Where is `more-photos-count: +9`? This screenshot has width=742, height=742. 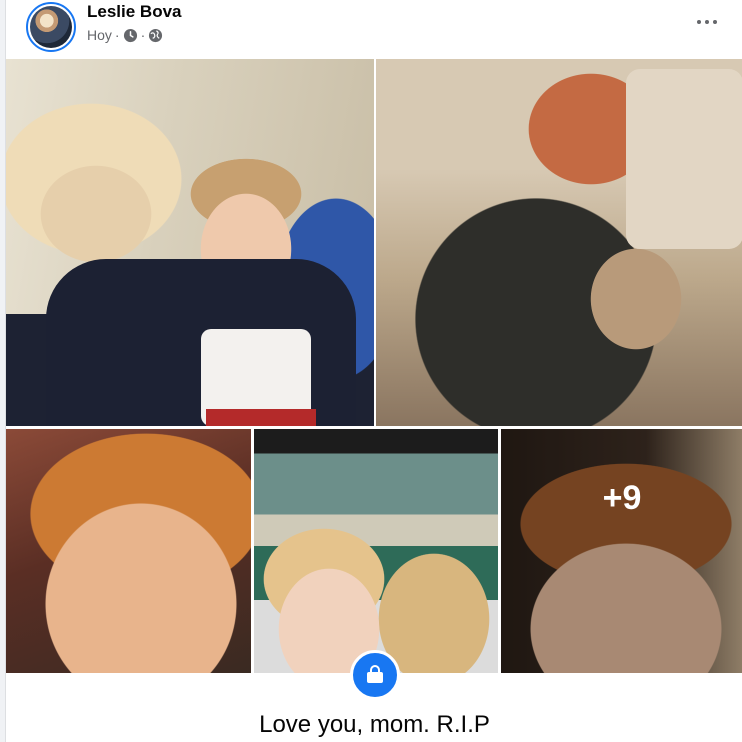
more-photos-count: +9 is located at coordinates (622, 498).